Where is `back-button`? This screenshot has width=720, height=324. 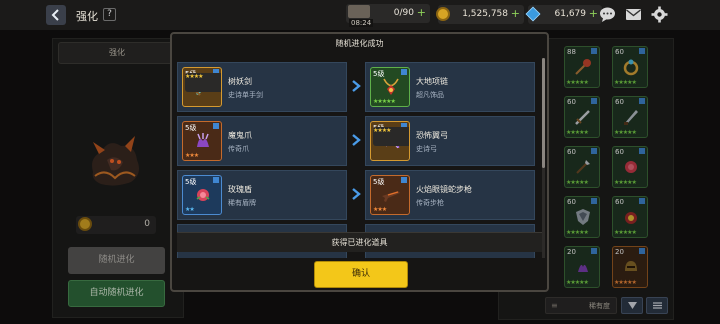
back-button is located at coordinates (56, 15).